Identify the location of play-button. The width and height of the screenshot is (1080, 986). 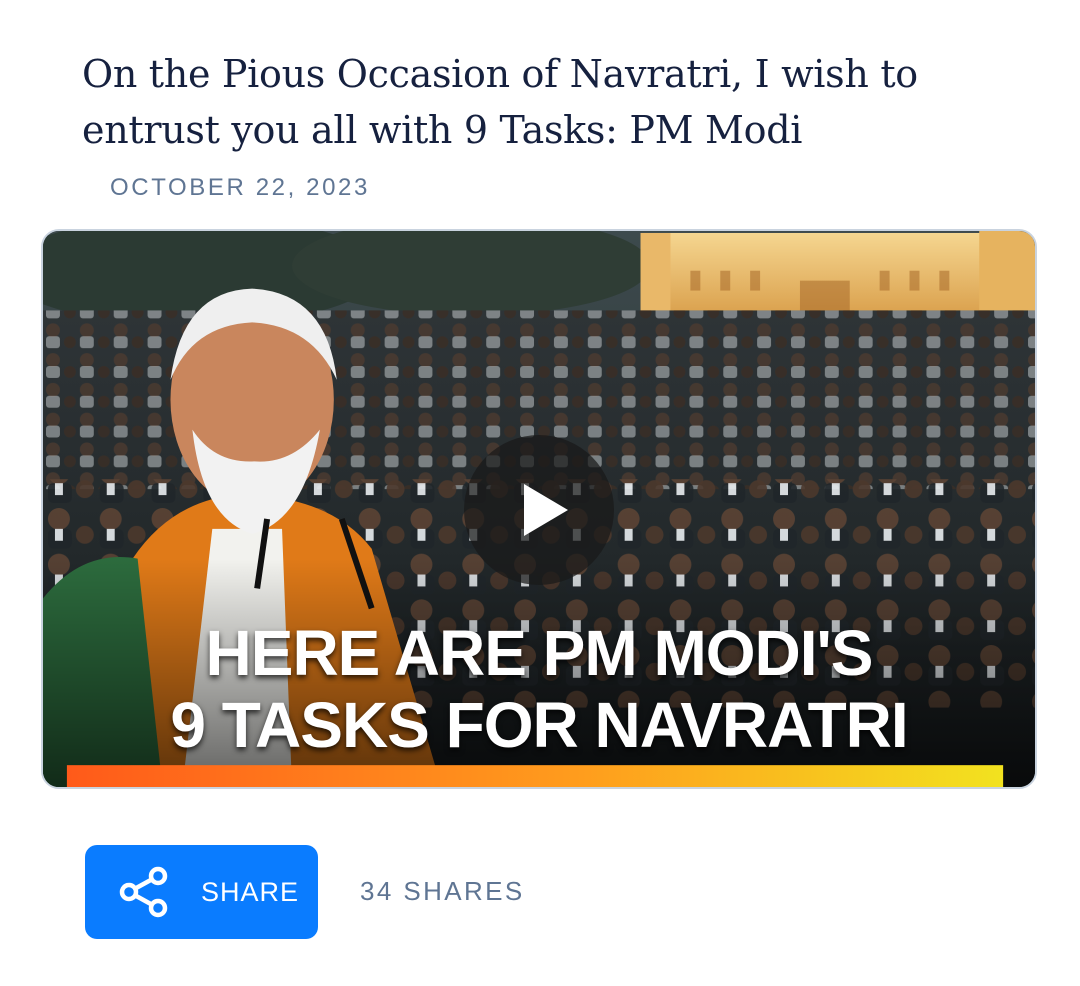
(539, 510).